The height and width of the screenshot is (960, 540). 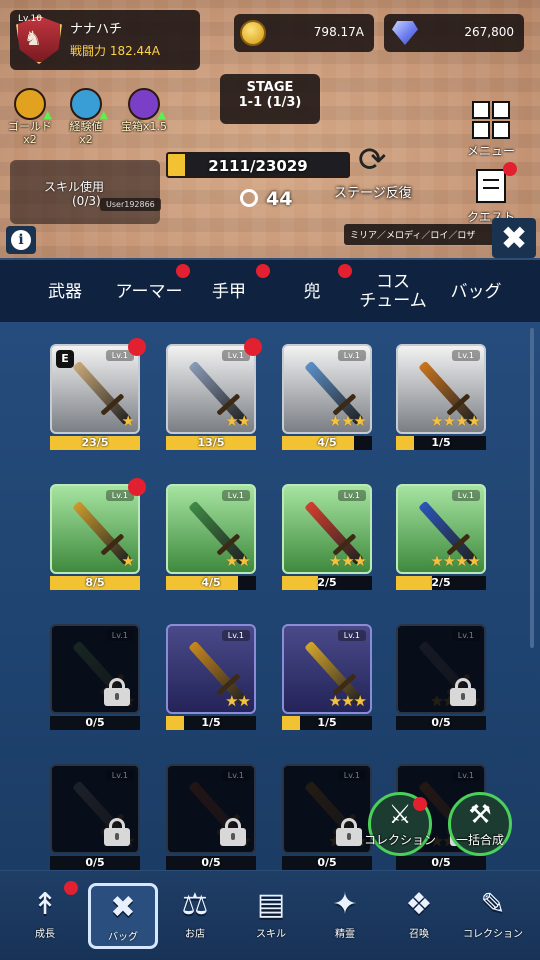 I want to click on weapon-tile: Lv.1 E ★, so click(x=95, y=389).